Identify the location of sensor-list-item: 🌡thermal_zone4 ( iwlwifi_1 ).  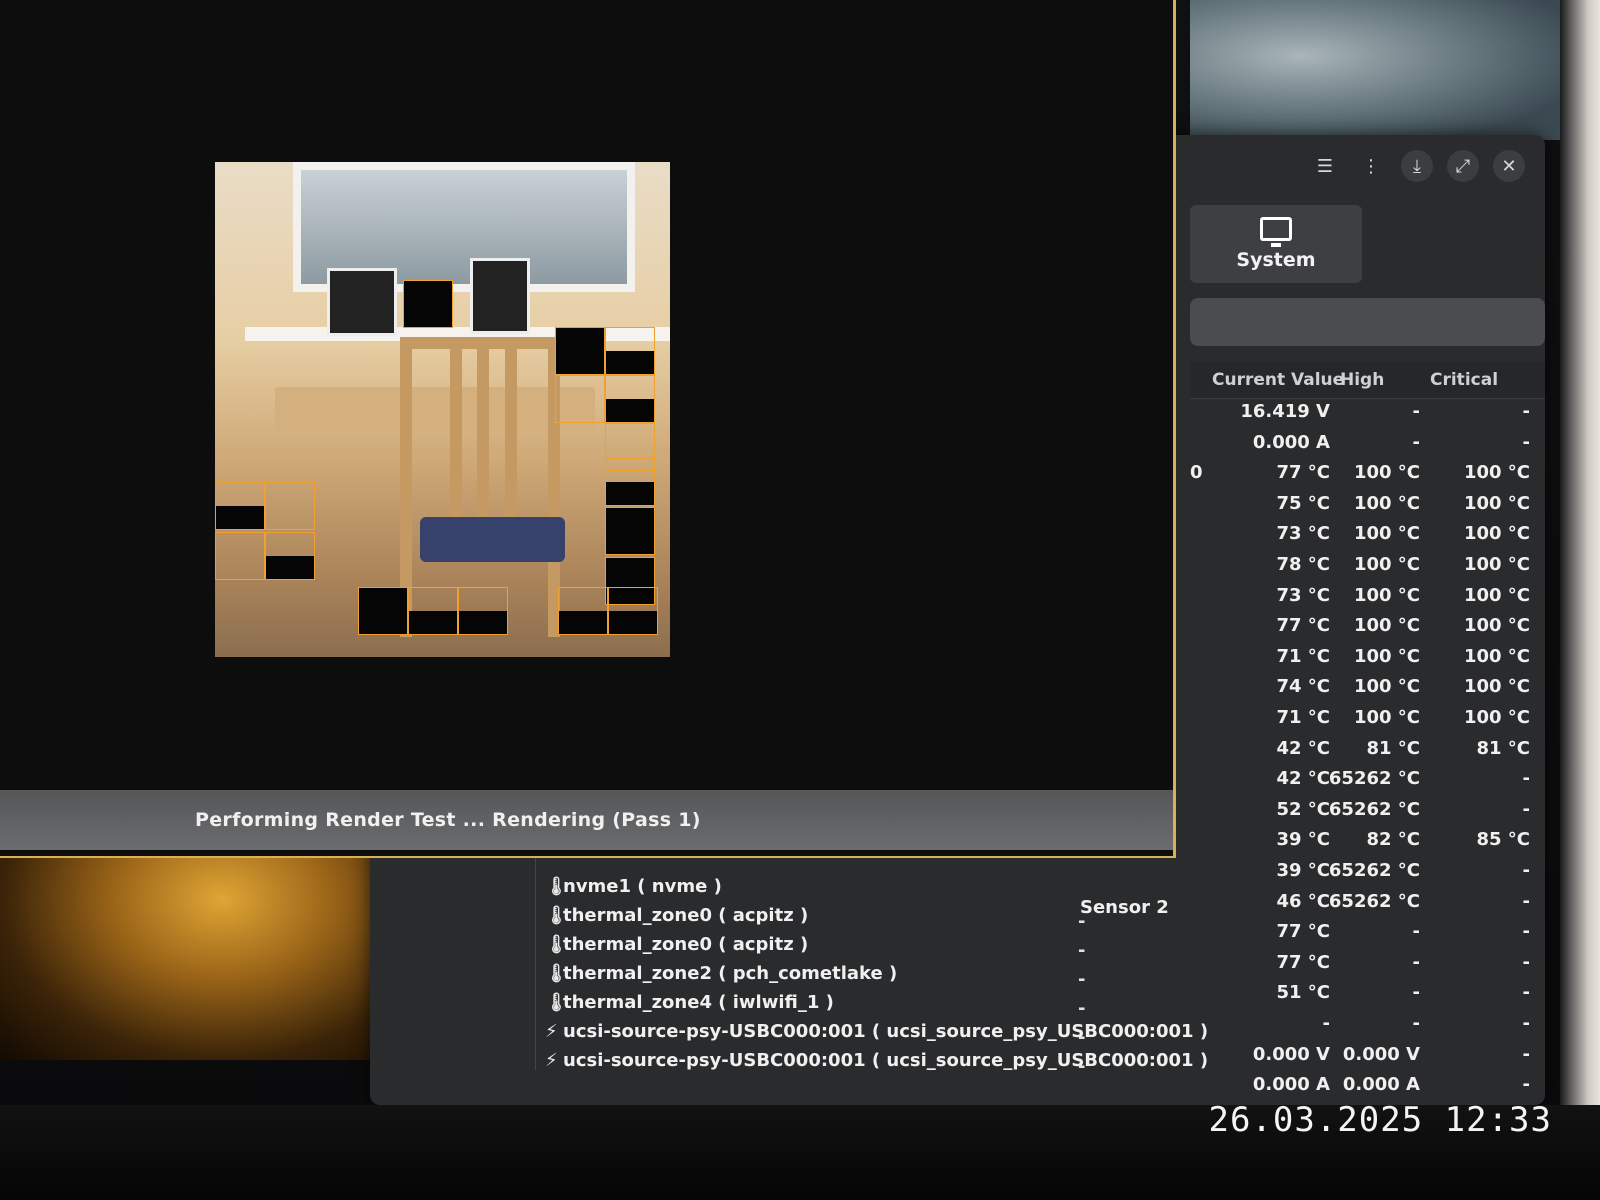
(689, 1002).